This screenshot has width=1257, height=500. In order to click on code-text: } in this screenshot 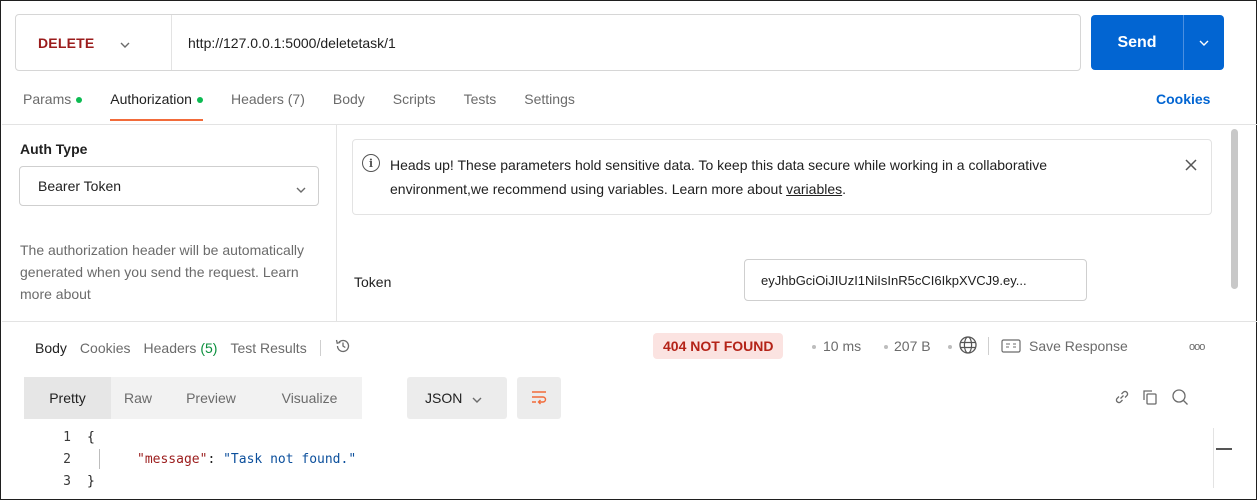, I will do `click(91, 481)`.